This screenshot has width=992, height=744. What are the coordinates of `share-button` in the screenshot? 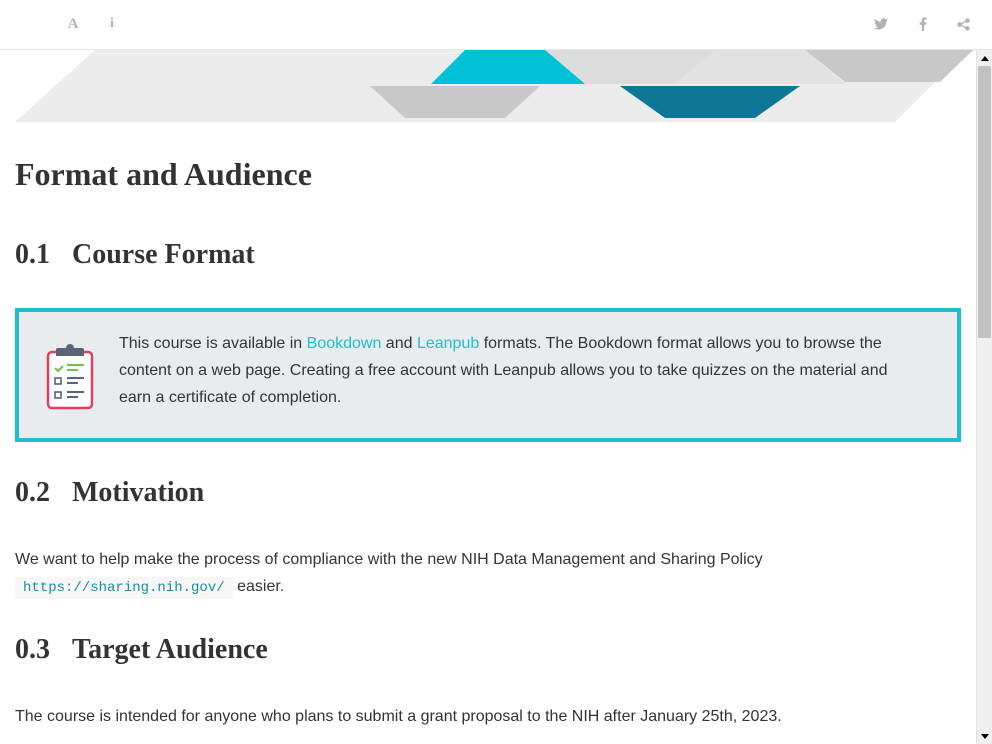 It's located at (963, 24).